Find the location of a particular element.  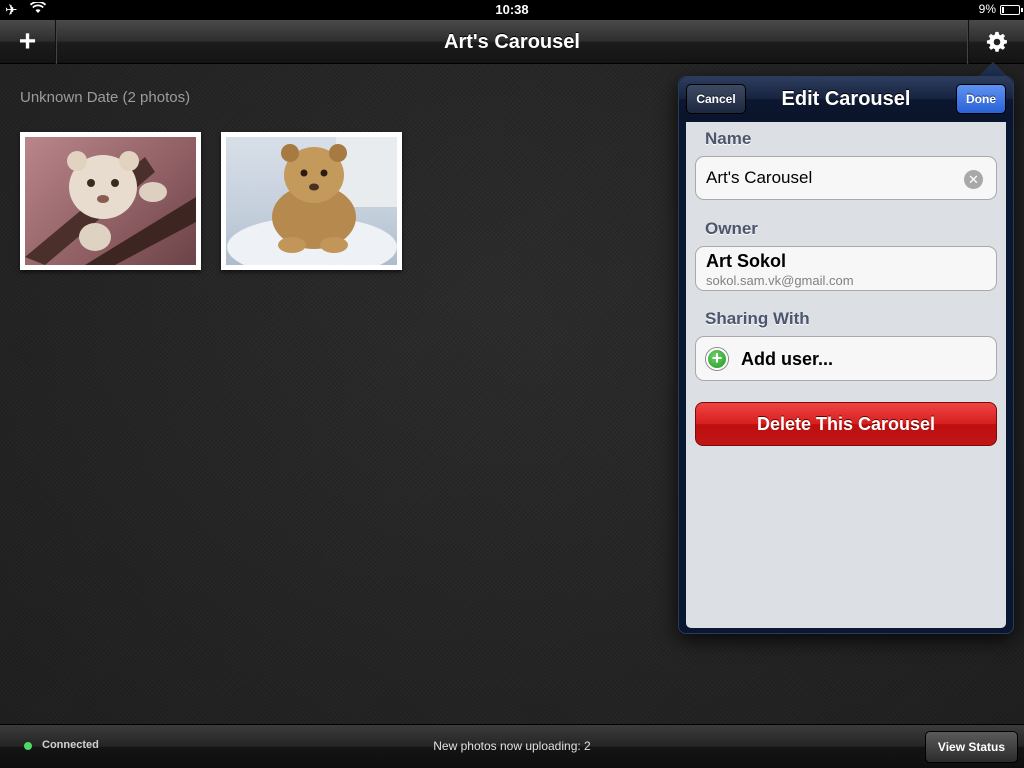

settings-button is located at coordinates (996, 42).